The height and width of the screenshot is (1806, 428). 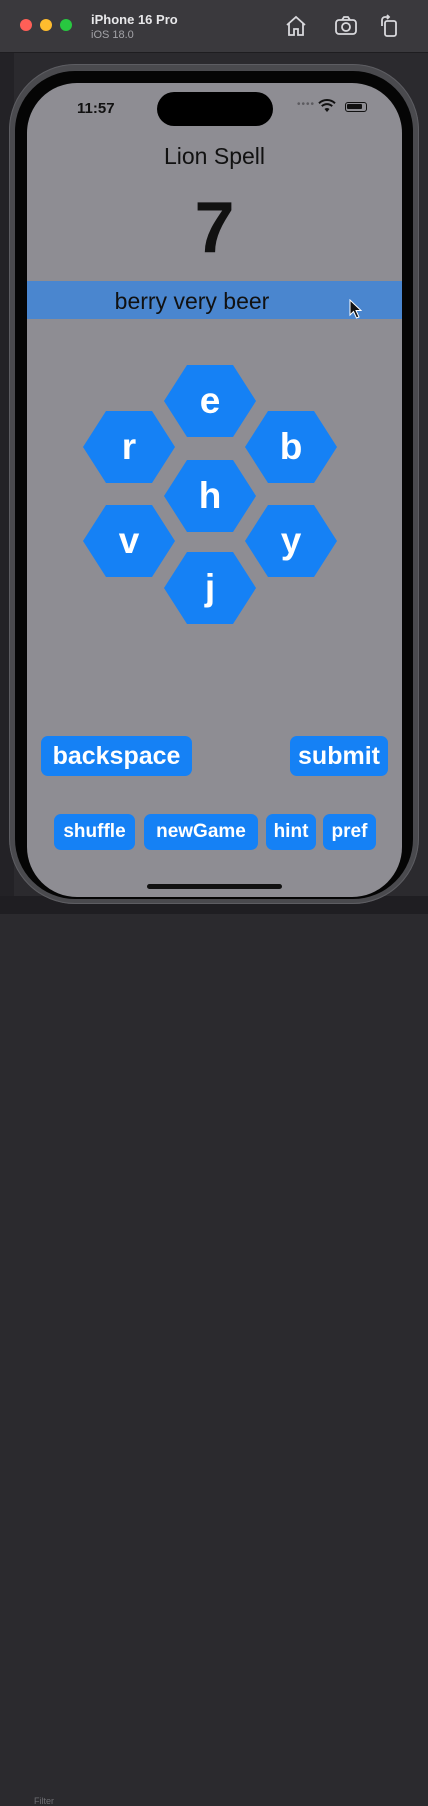 I want to click on backspace-button: backspace, so click(x=116, y=756).